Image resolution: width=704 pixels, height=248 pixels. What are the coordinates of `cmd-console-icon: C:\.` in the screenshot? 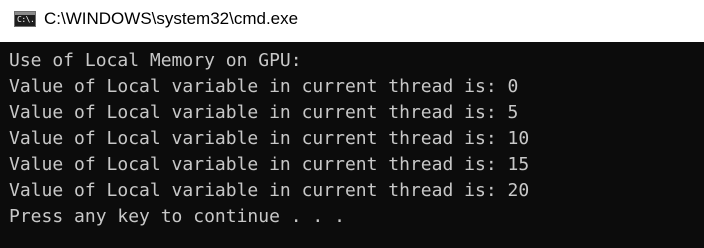 It's located at (25, 19).